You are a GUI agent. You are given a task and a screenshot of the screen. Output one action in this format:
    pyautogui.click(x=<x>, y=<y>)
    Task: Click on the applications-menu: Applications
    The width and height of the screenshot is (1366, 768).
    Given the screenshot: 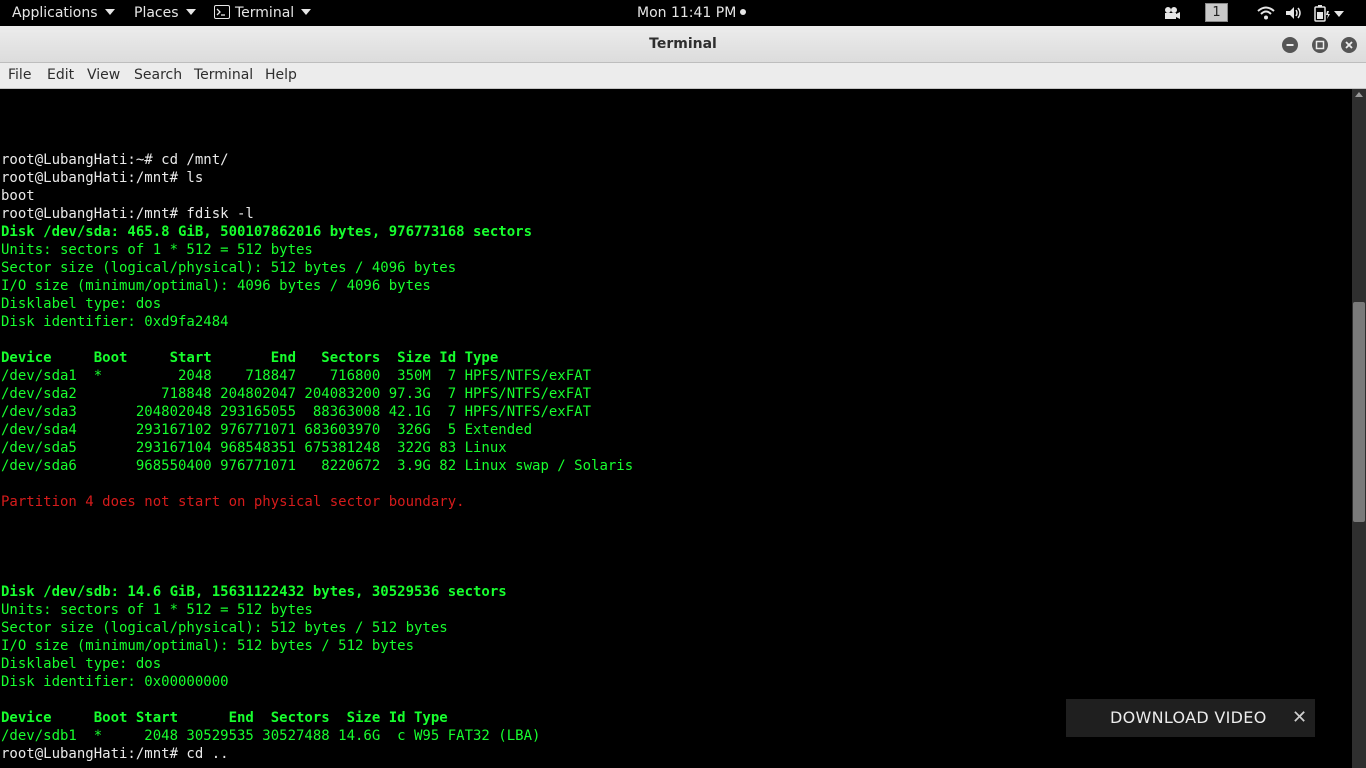 What is the action you would take?
    pyautogui.click(x=63, y=13)
    